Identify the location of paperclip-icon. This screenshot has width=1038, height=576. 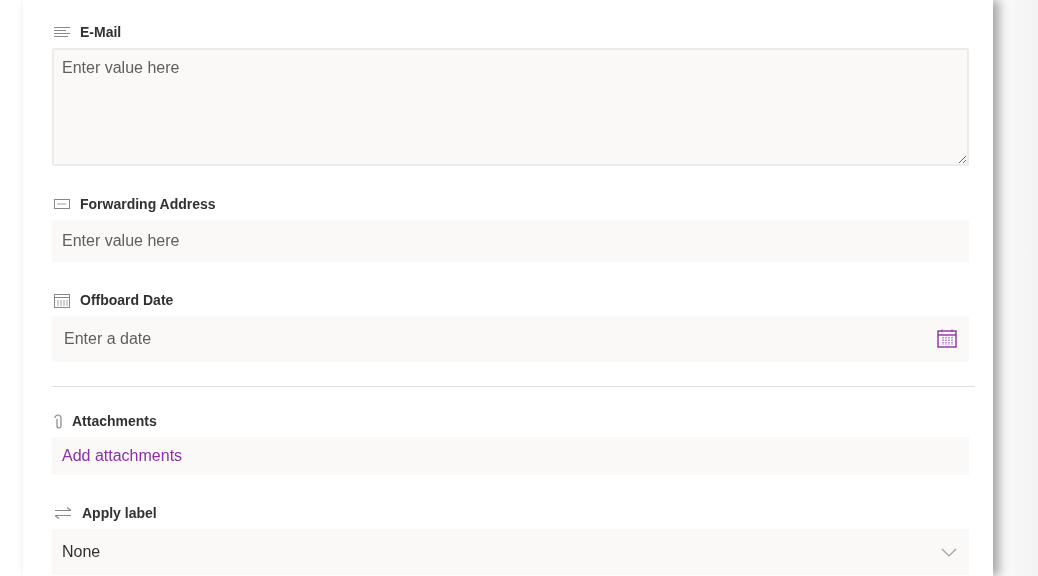
(58, 421).